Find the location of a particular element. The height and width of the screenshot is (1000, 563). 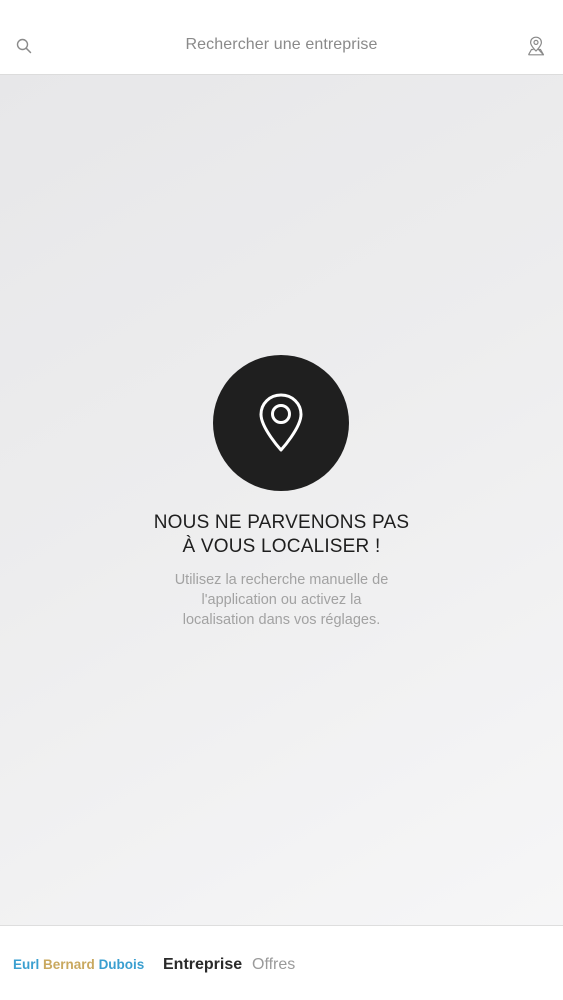

bottom-nav-bar: Eurl Bernard Dubois Entreprise Offres is located at coordinates (281, 962).